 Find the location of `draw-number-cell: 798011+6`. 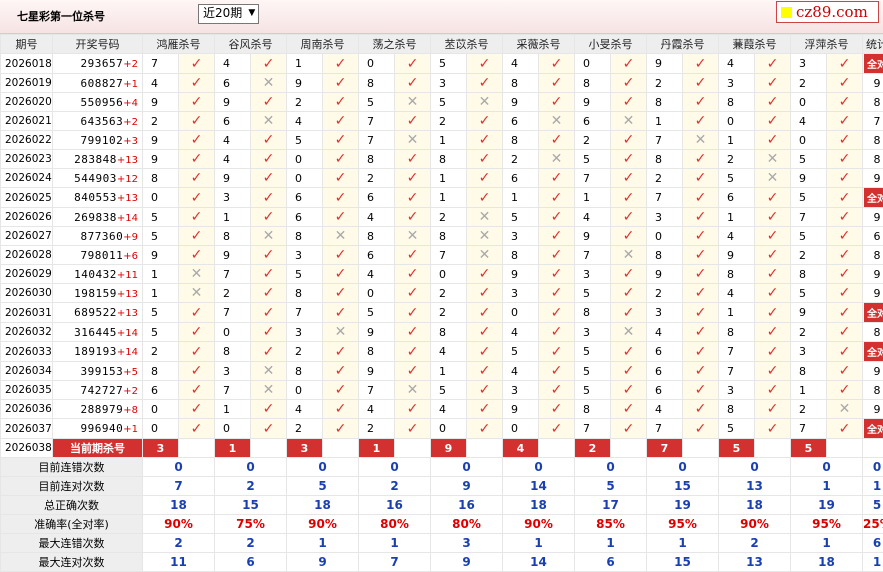

draw-number-cell: 798011+6 is located at coordinates (98, 255).